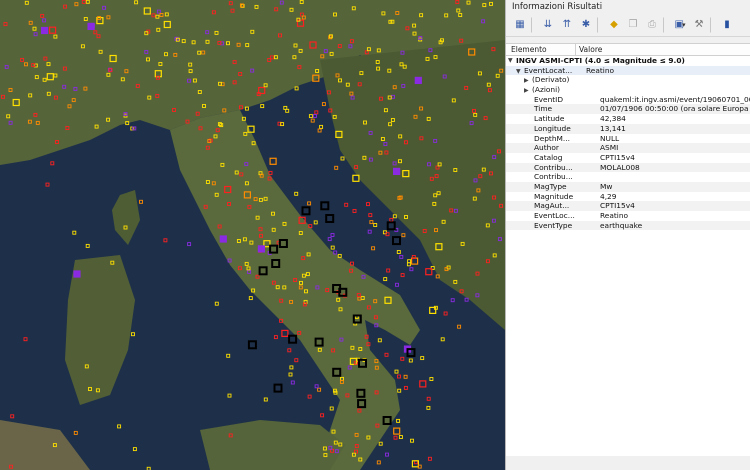 This screenshot has height=470, width=750. I want to click on expand-all-icon: ⇈, so click(567, 25).